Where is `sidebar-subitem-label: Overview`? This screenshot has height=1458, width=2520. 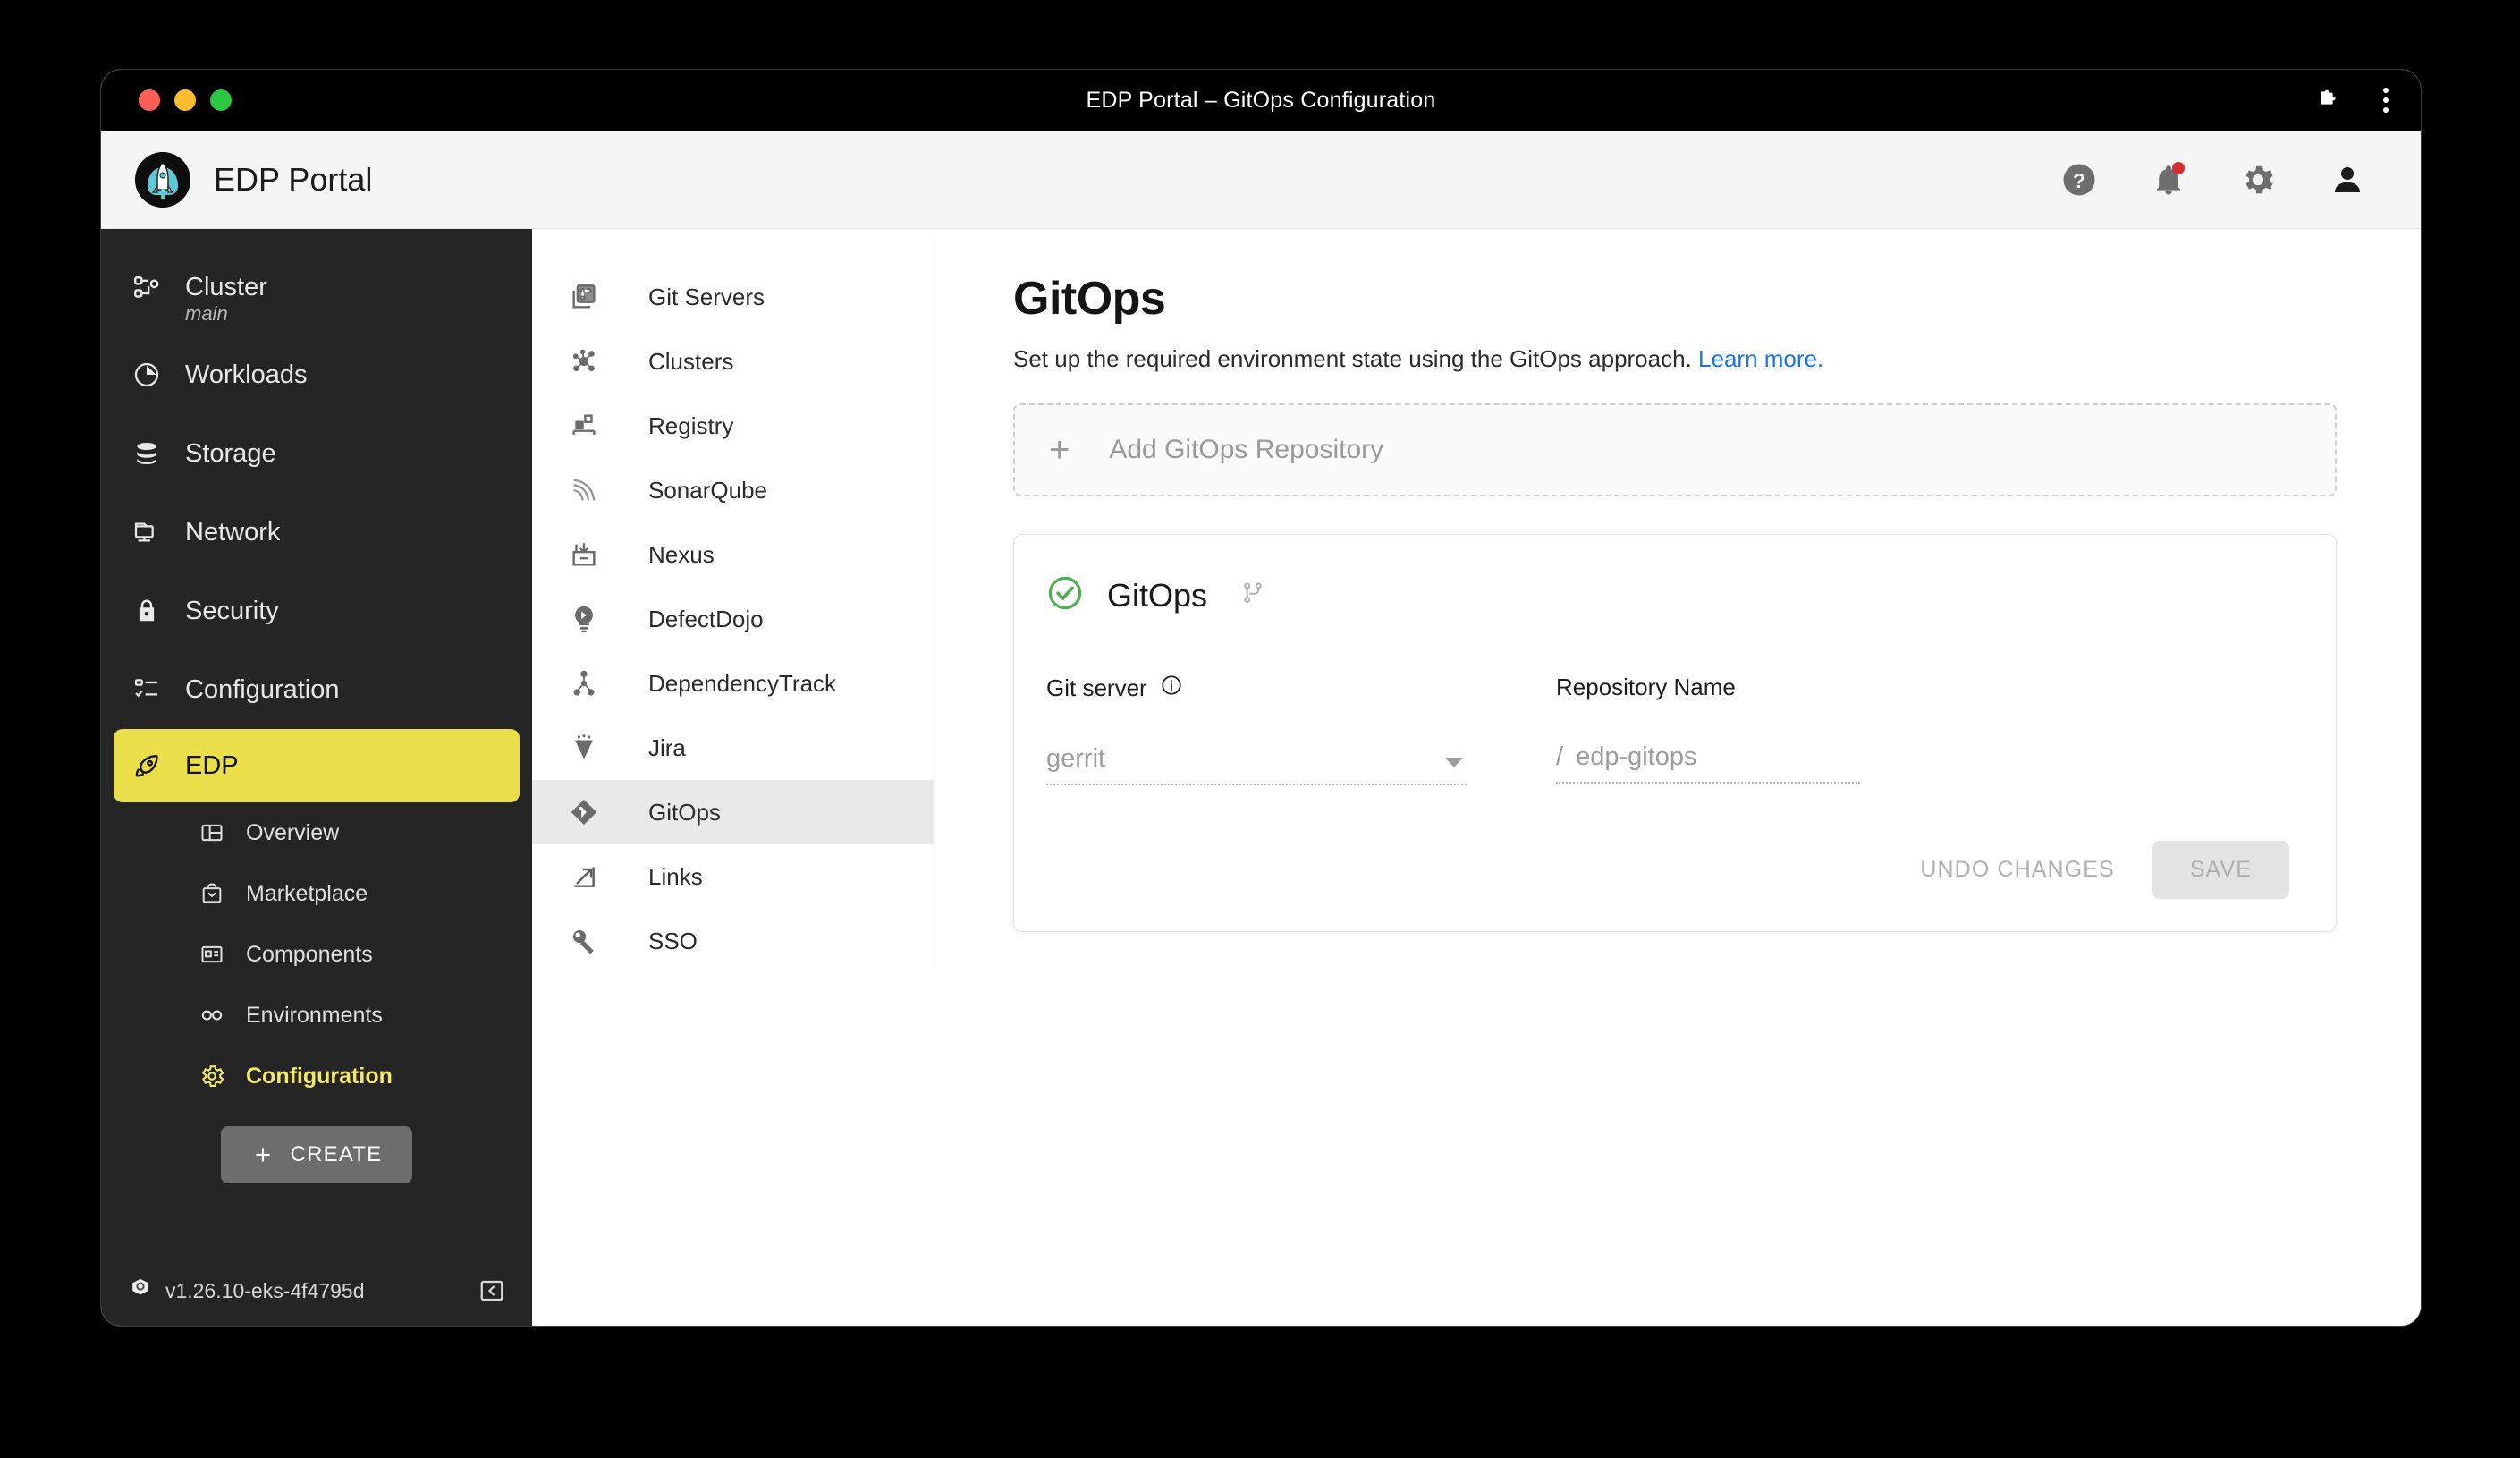
sidebar-subitem-label: Overview is located at coordinates (293, 832).